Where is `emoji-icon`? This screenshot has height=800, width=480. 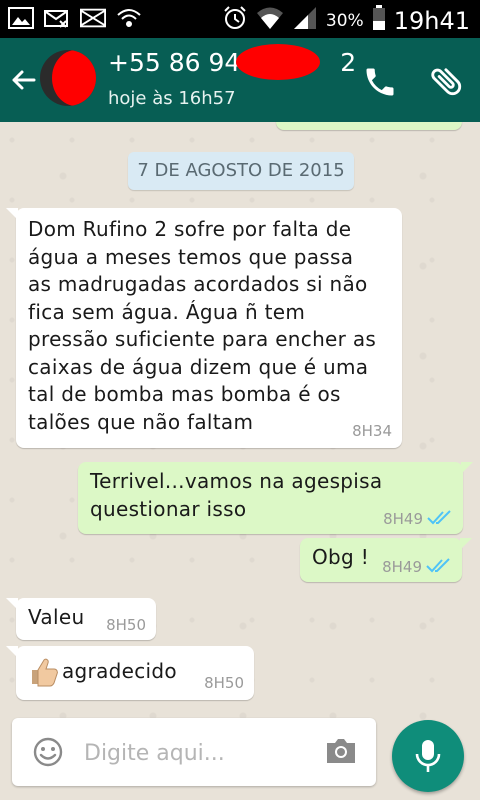 emoji-icon is located at coordinates (48, 752).